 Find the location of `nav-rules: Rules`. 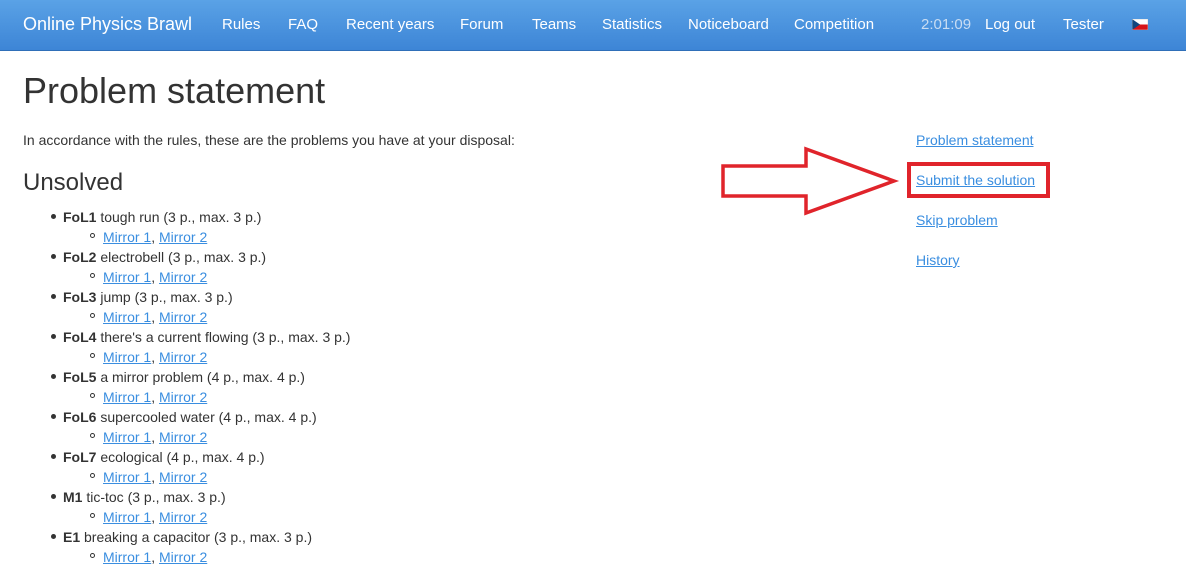

nav-rules: Rules is located at coordinates (241, 24).